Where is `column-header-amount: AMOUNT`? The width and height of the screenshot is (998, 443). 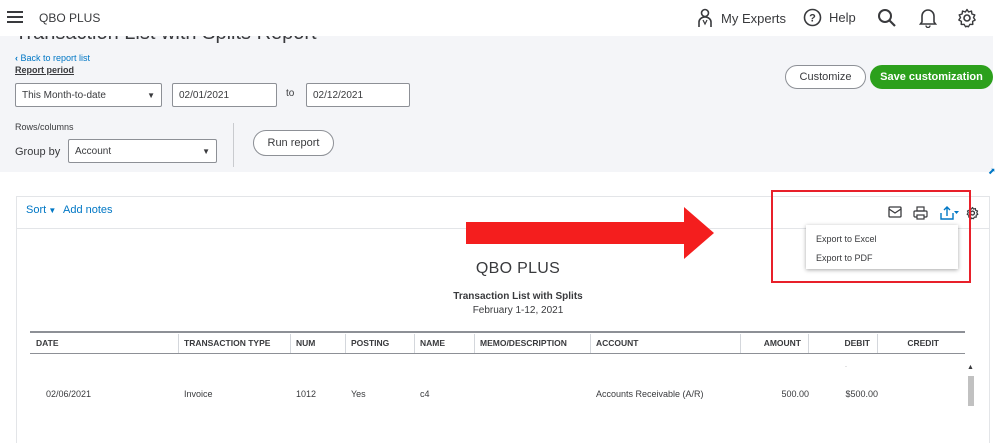 column-header-amount: AMOUNT is located at coordinates (782, 343).